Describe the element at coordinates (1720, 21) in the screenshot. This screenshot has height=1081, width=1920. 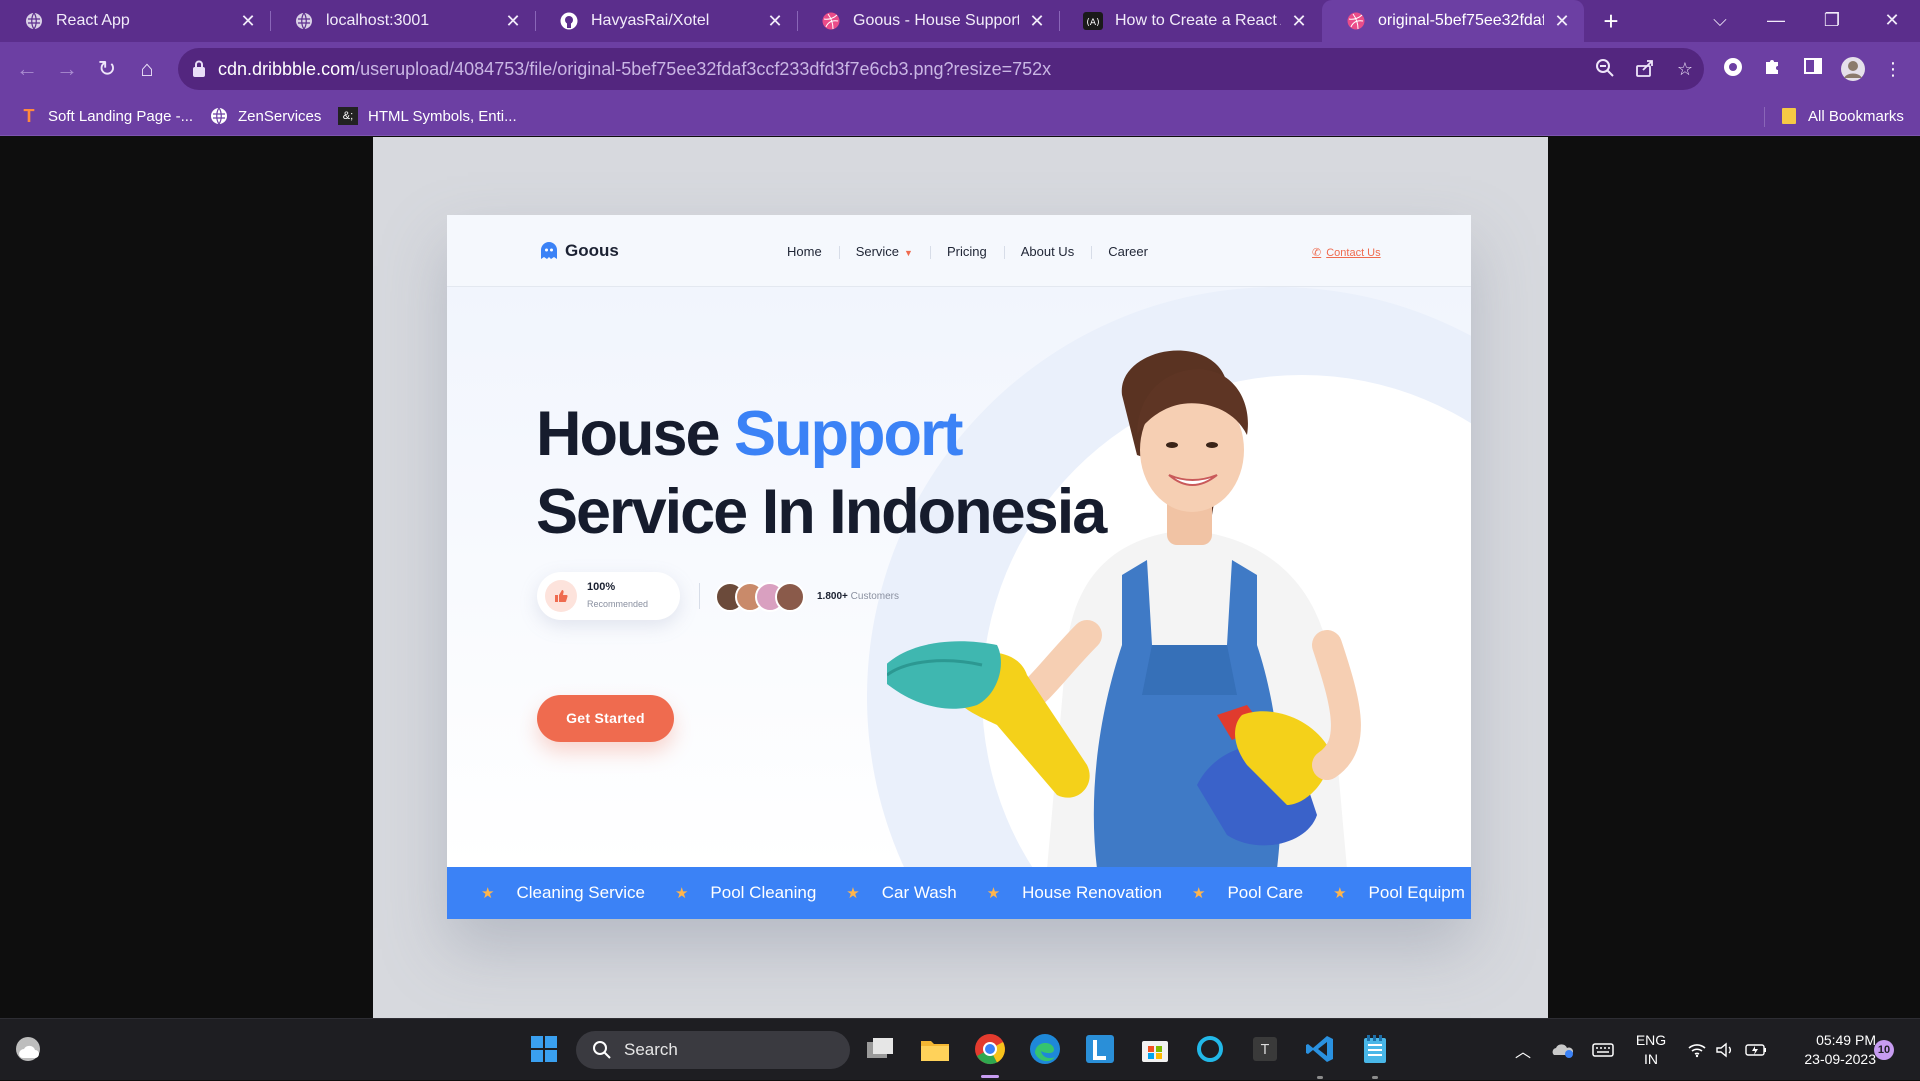
I see `tab-search-chevron-icon: ⌵` at that location.